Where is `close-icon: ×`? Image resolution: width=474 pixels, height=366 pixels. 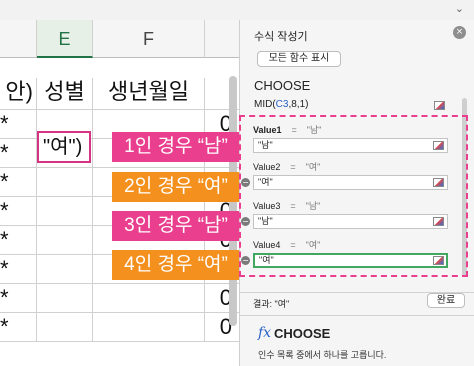
close-icon: × is located at coordinates (459, 32).